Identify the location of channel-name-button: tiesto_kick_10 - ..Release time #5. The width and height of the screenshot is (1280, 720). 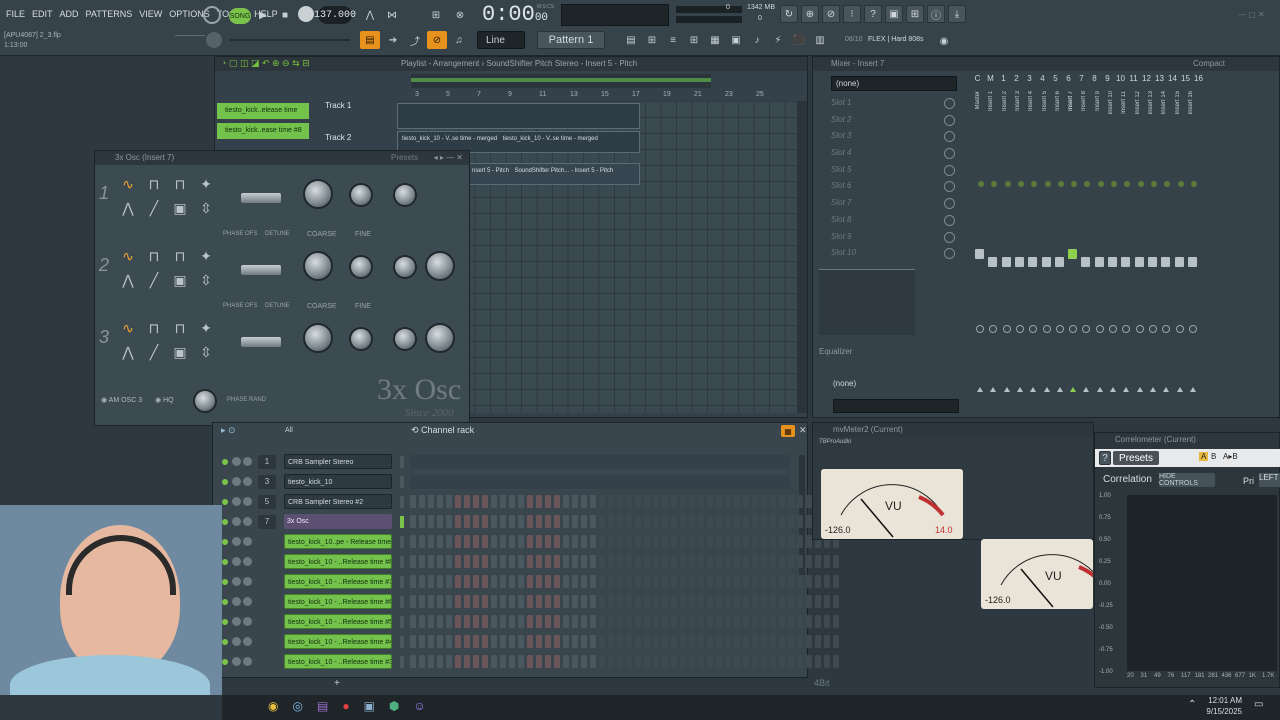
(338, 621).